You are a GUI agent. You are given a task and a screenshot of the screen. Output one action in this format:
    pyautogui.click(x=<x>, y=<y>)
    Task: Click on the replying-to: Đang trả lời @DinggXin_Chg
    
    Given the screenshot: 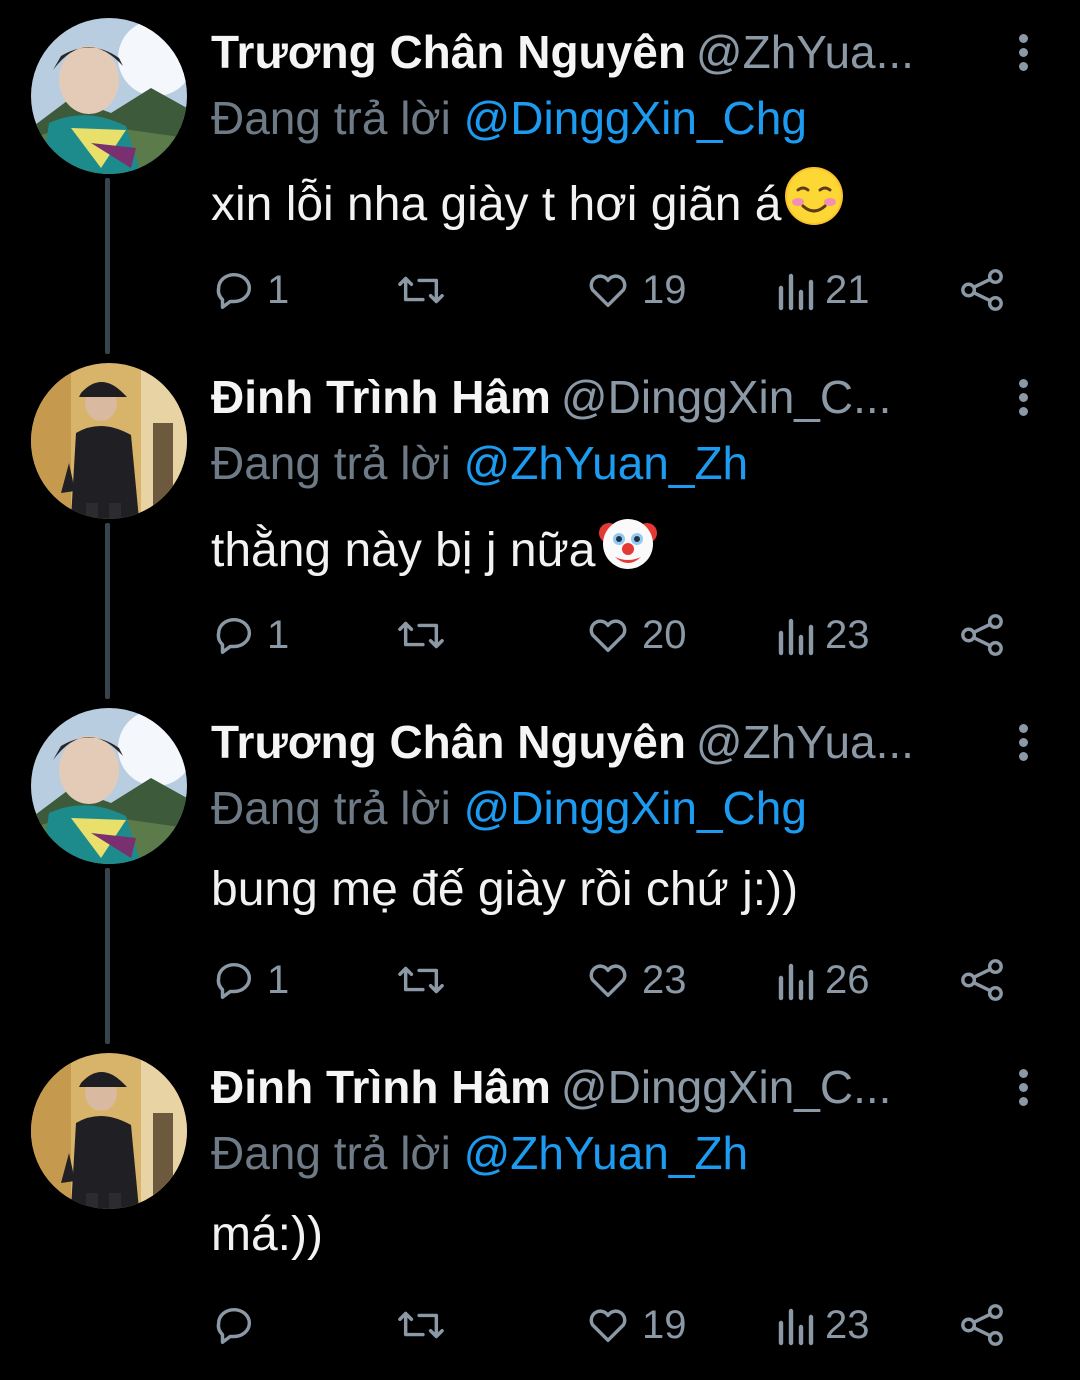 What is the action you would take?
    pyautogui.click(x=509, y=118)
    